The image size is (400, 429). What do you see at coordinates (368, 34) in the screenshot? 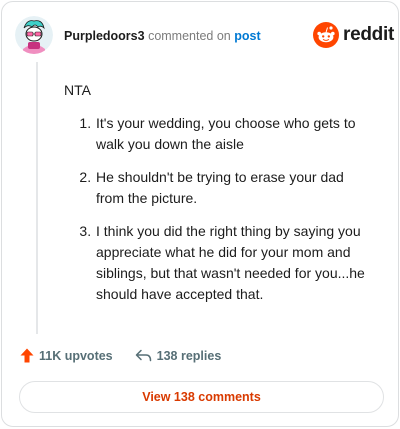
I see `reddit-wordmark: reddit` at bounding box center [368, 34].